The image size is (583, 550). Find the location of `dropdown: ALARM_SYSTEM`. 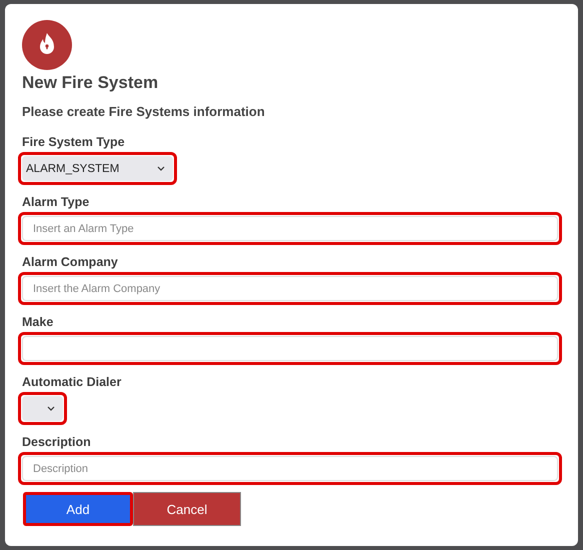

dropdown: ALARM_SYSTEM is located at coordinates (97, 168).